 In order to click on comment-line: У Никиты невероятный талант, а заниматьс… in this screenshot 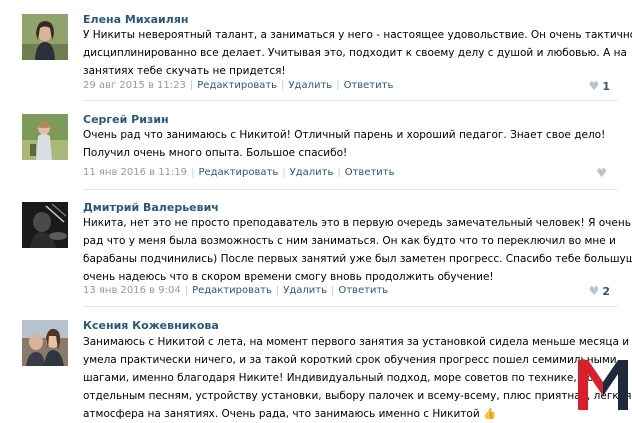, I will do `click(357, 35)`.